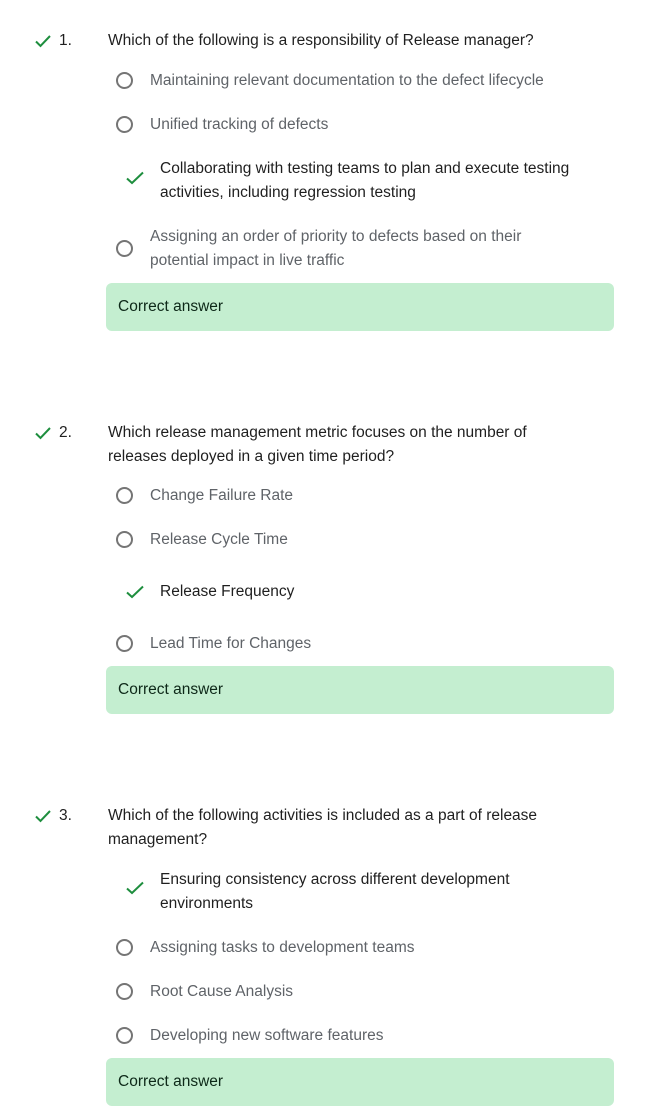 The height and width of the screenshot is (1111, 667). What do you see at coordinates (227, 591) in the screenshot?
I see `option-label: Release Frequency` at bounding box center [227, 591].